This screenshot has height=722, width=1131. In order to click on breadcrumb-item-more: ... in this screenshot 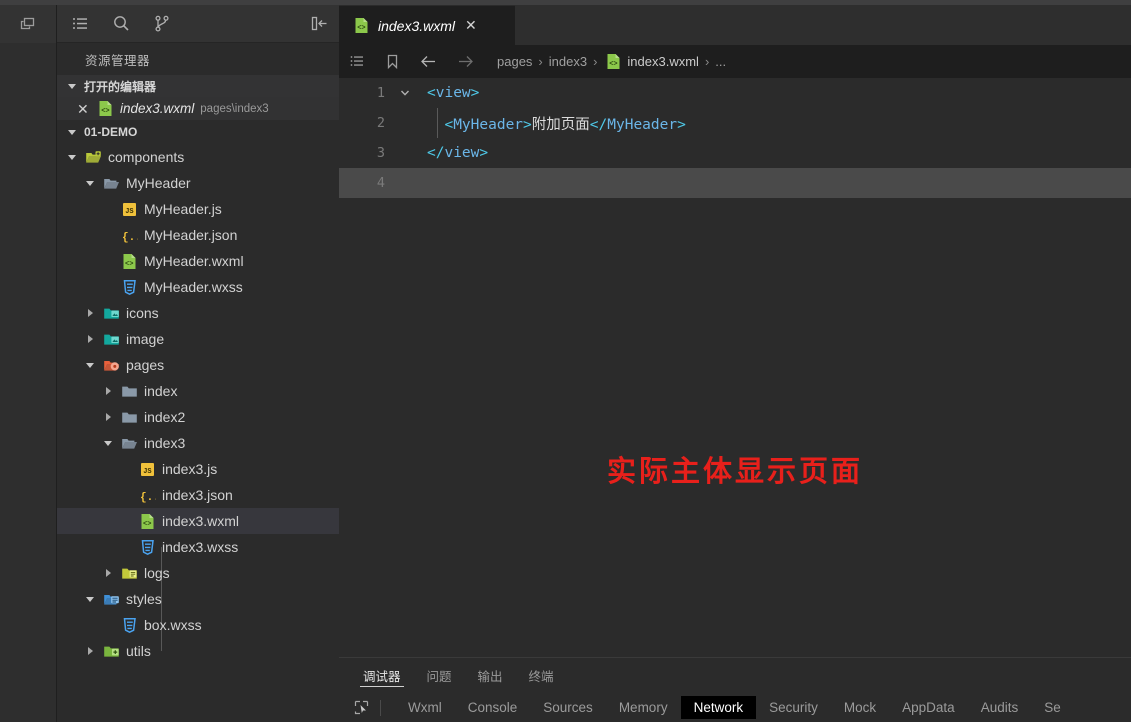, I will do `click(720, 61)`.